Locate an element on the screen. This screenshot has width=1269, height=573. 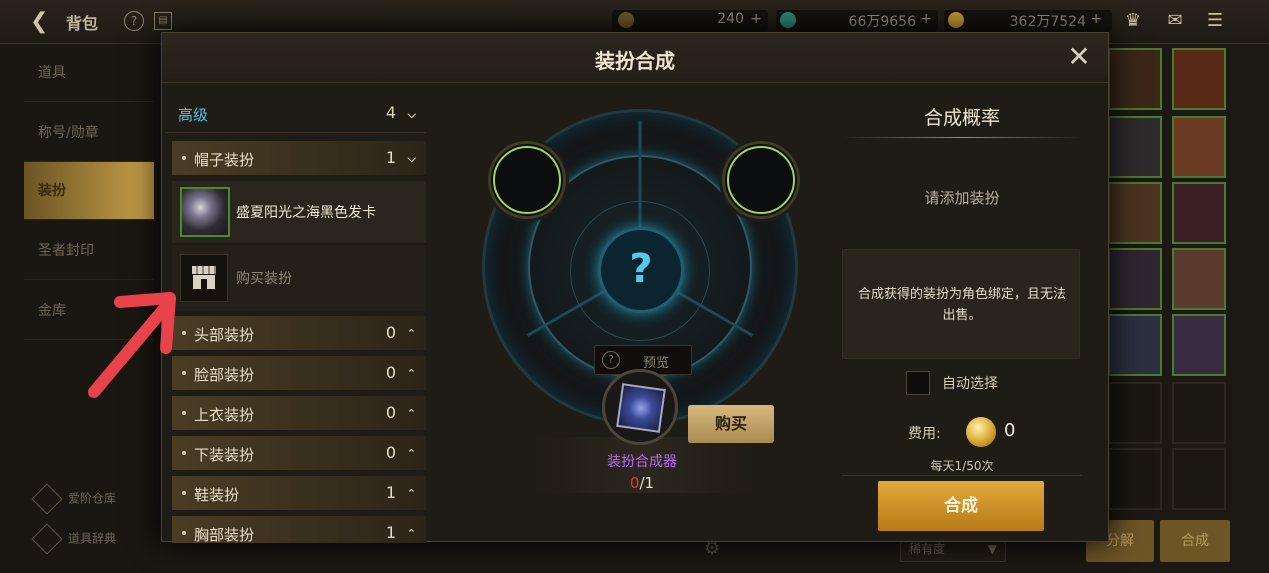
cost-label: 费用: is located at coordinates (924, 434).